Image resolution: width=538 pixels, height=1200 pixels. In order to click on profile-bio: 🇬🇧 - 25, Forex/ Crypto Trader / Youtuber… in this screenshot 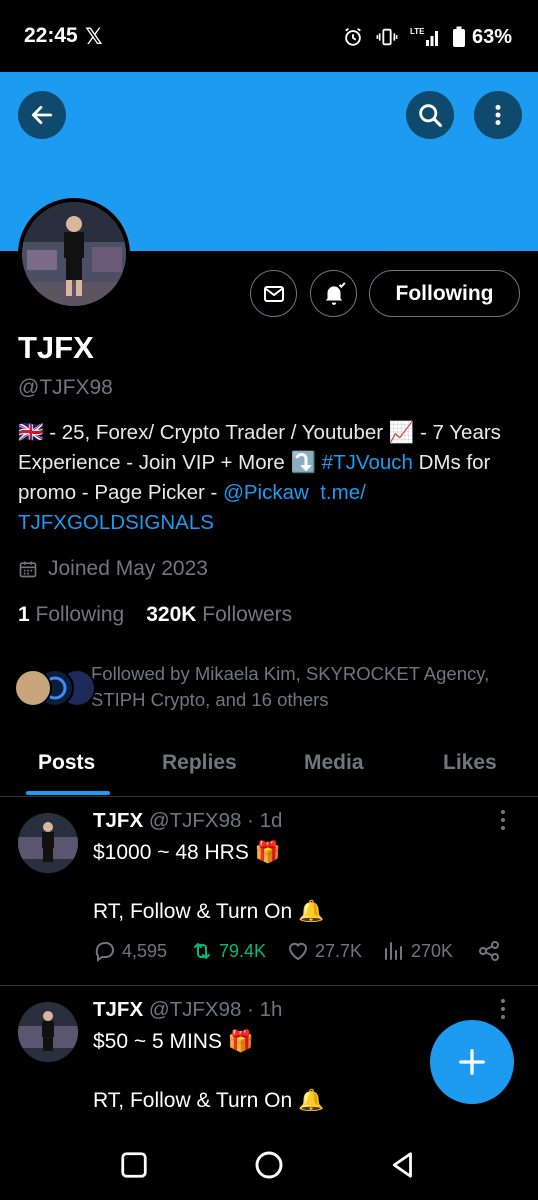, I will do `click(270, 478)`.